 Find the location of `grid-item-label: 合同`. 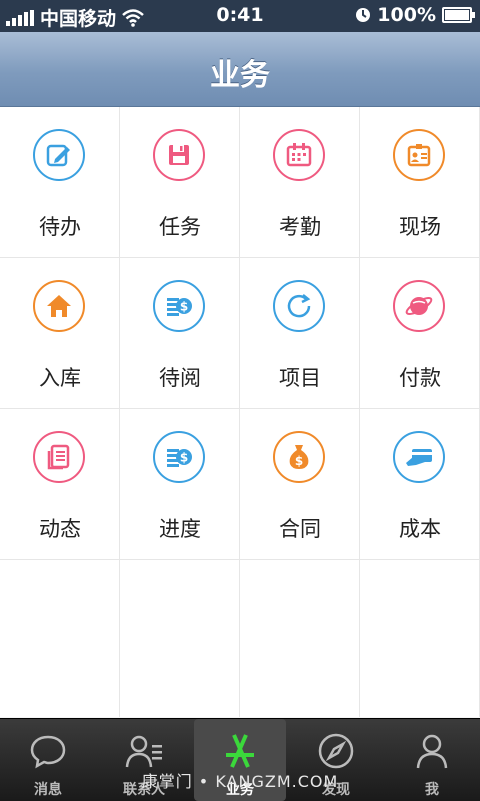

grid-item-label: 合同 is located at coordinates (300, 529).